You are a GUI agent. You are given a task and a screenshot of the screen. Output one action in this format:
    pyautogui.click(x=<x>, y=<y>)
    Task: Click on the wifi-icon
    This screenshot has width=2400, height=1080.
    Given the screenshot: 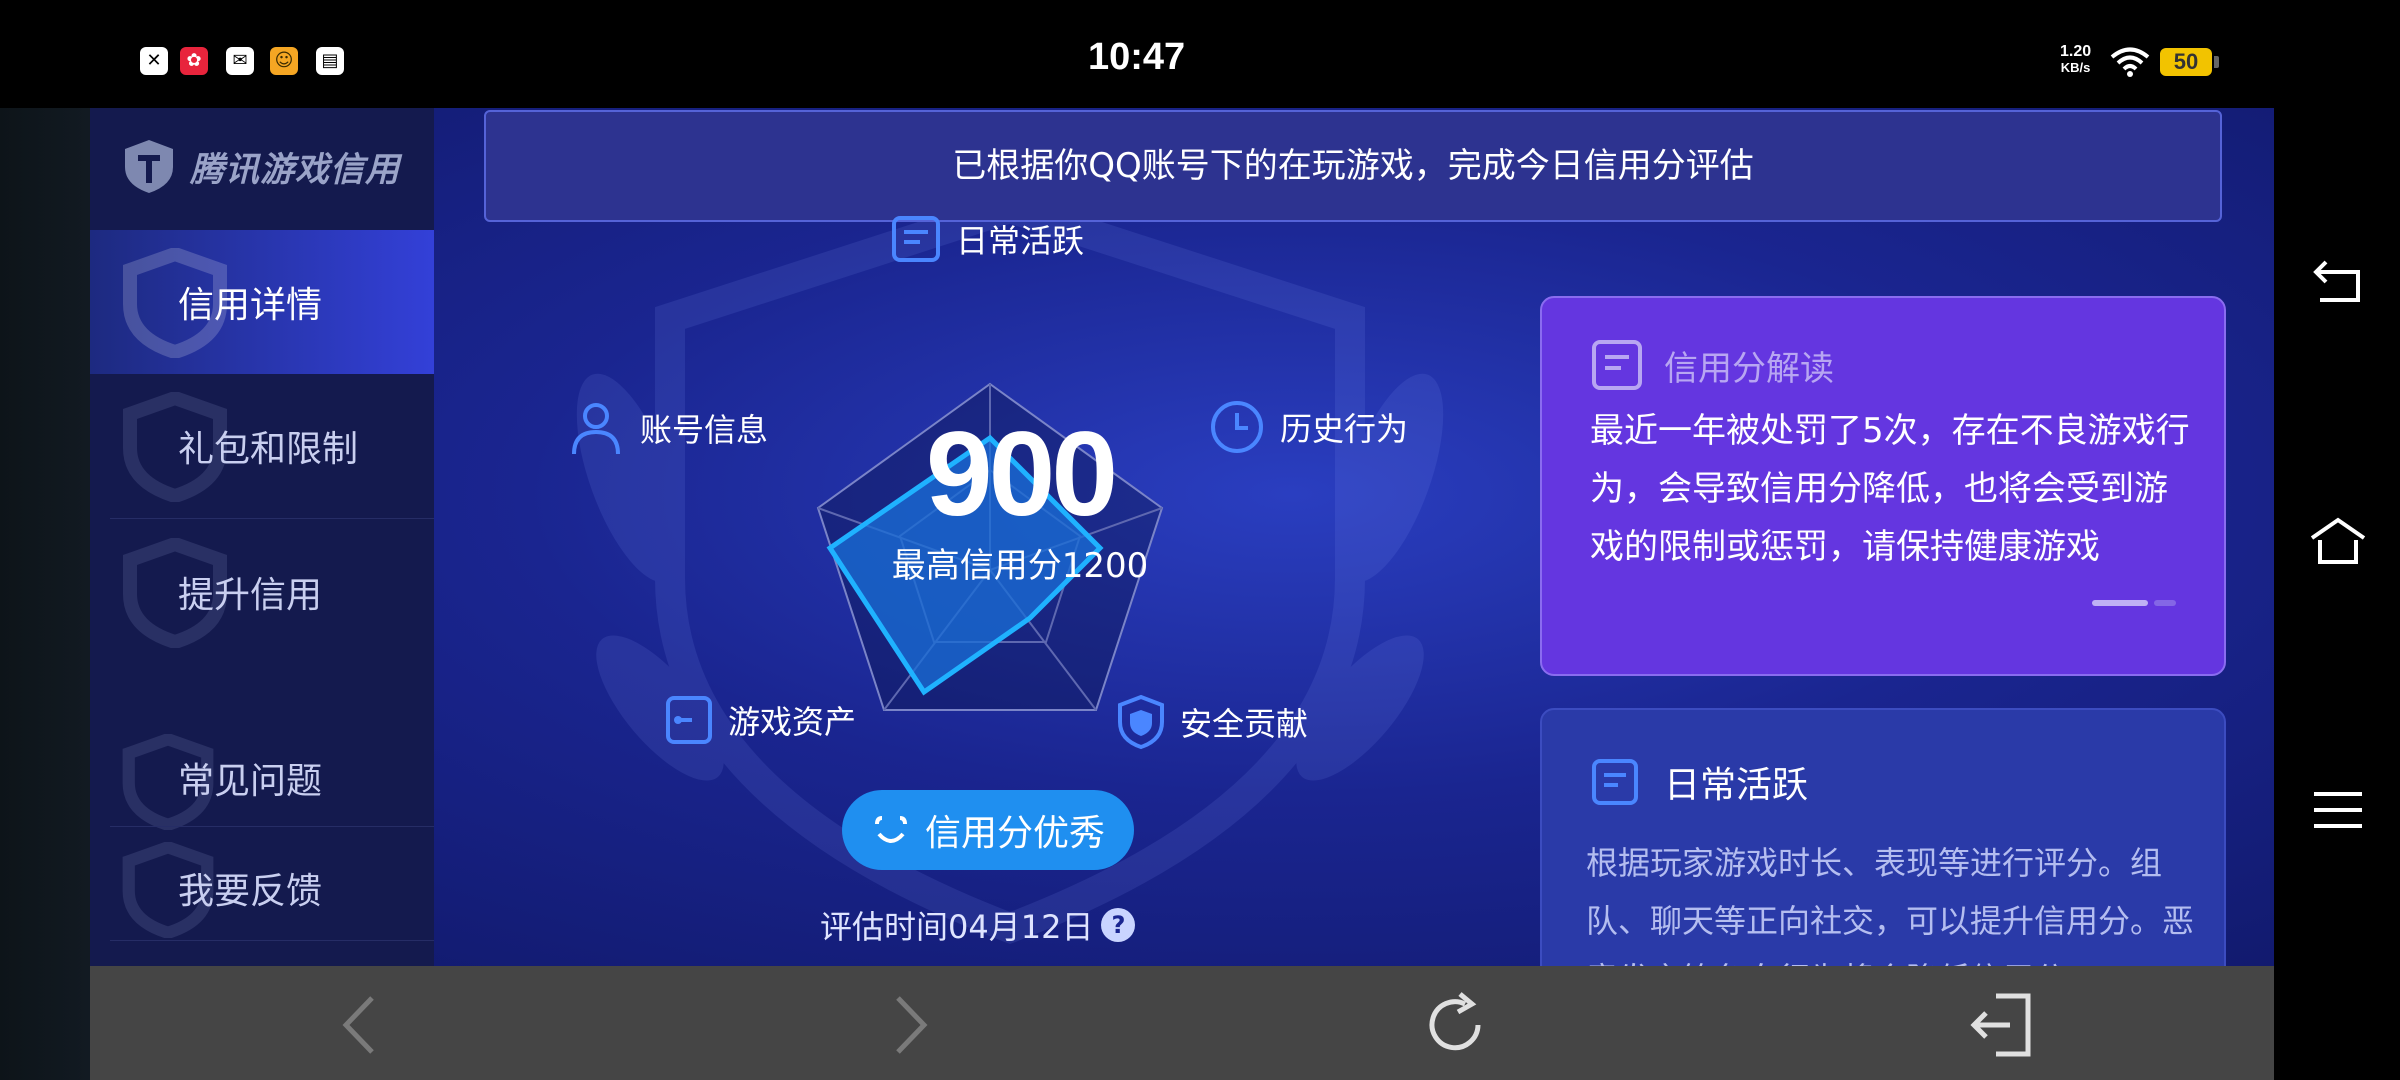 What is the action you would take?
    pyautogui.click(x=2130, y=62)
    